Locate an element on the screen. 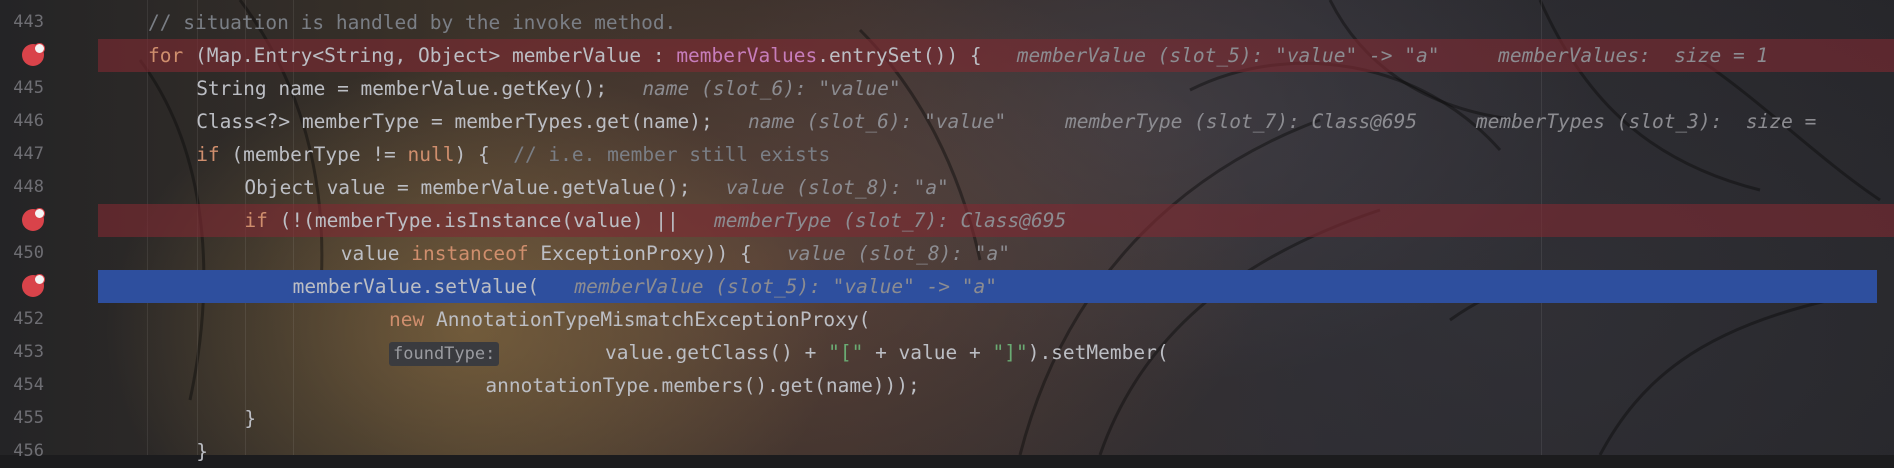 The height and width of the screenshot is (468, 1894). code-token: memberValue.setValue( is located at coordinates (416, 286).